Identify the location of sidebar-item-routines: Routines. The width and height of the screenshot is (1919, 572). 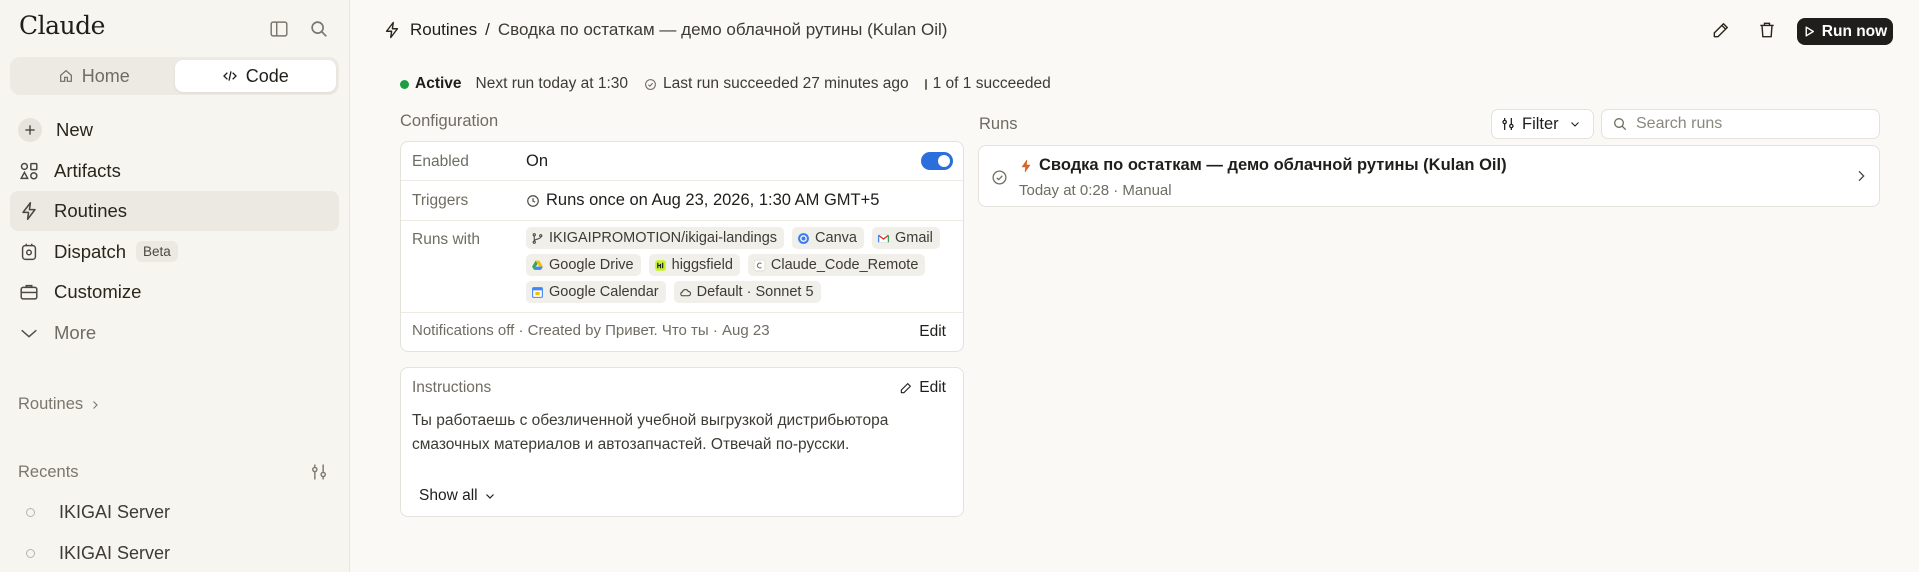
(174, 211).